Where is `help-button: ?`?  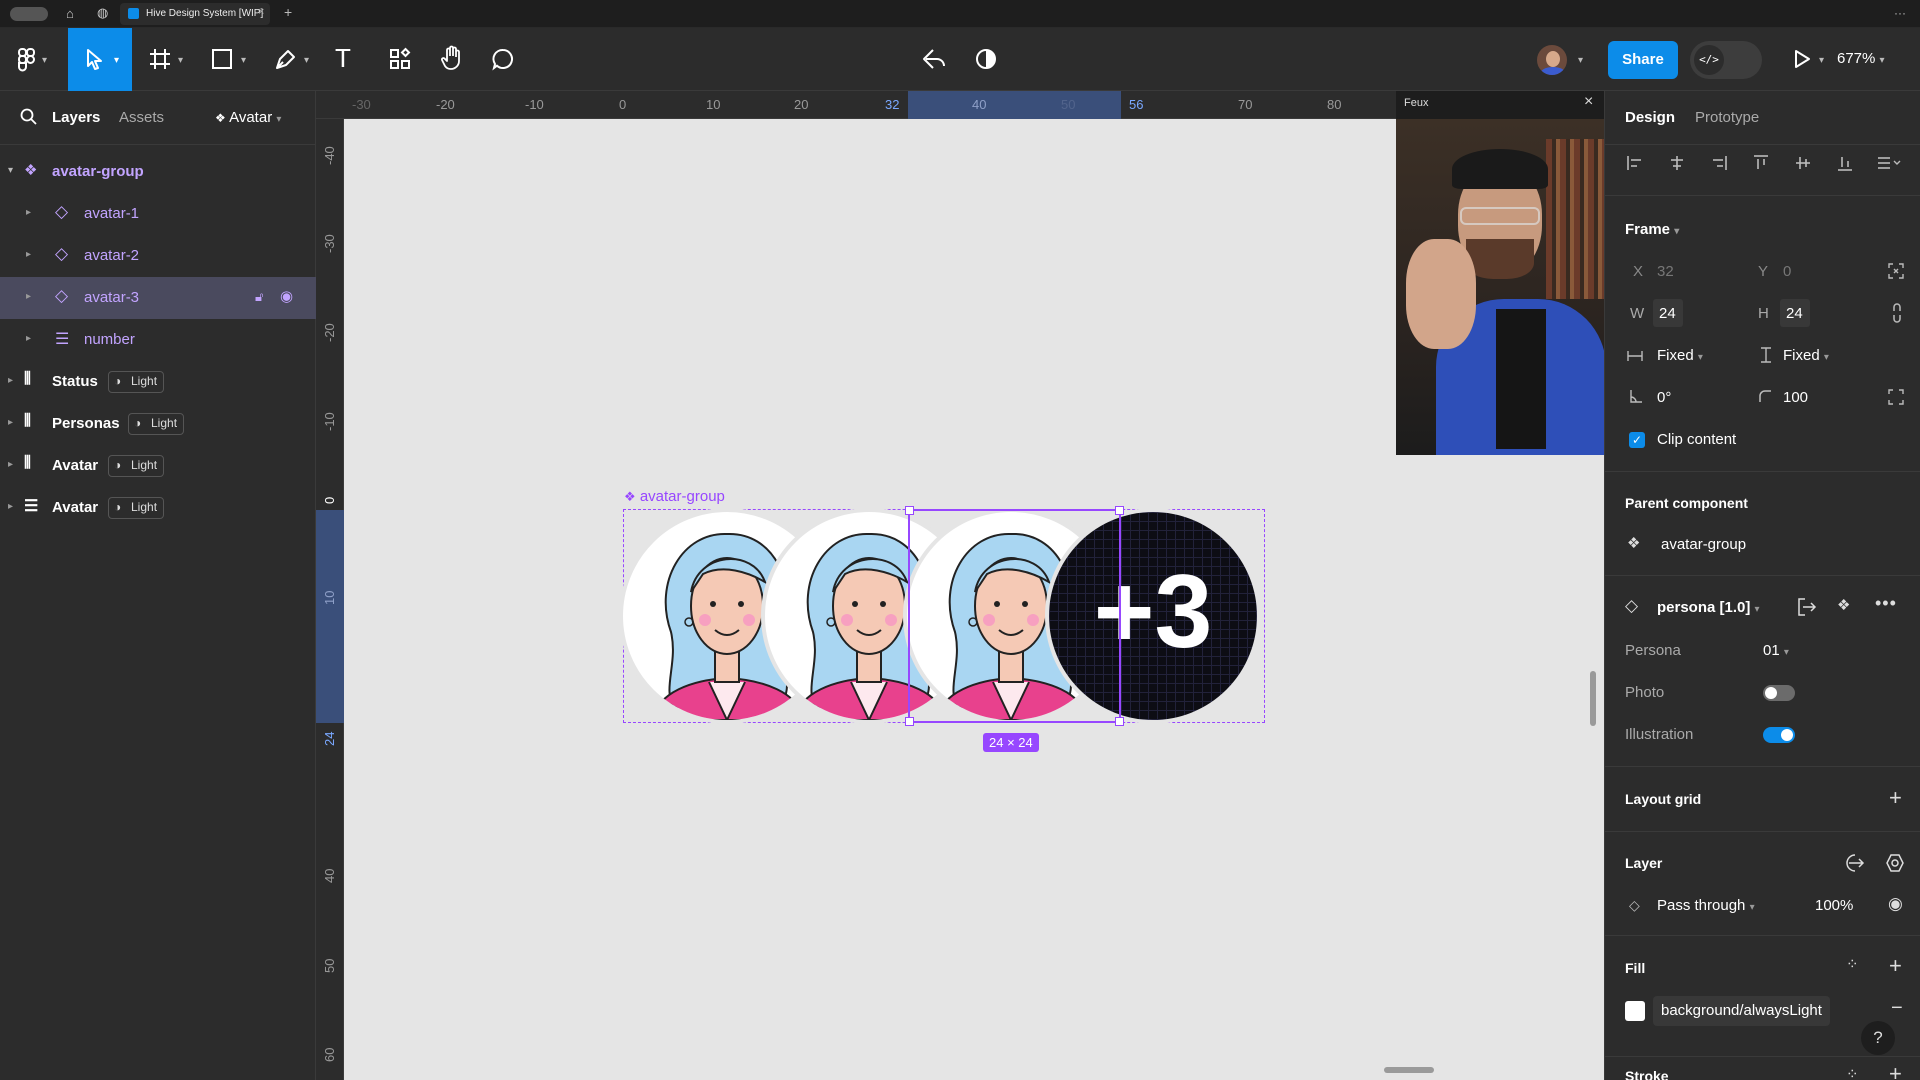
help-button: ? is located at coordinates (1878, 1038).